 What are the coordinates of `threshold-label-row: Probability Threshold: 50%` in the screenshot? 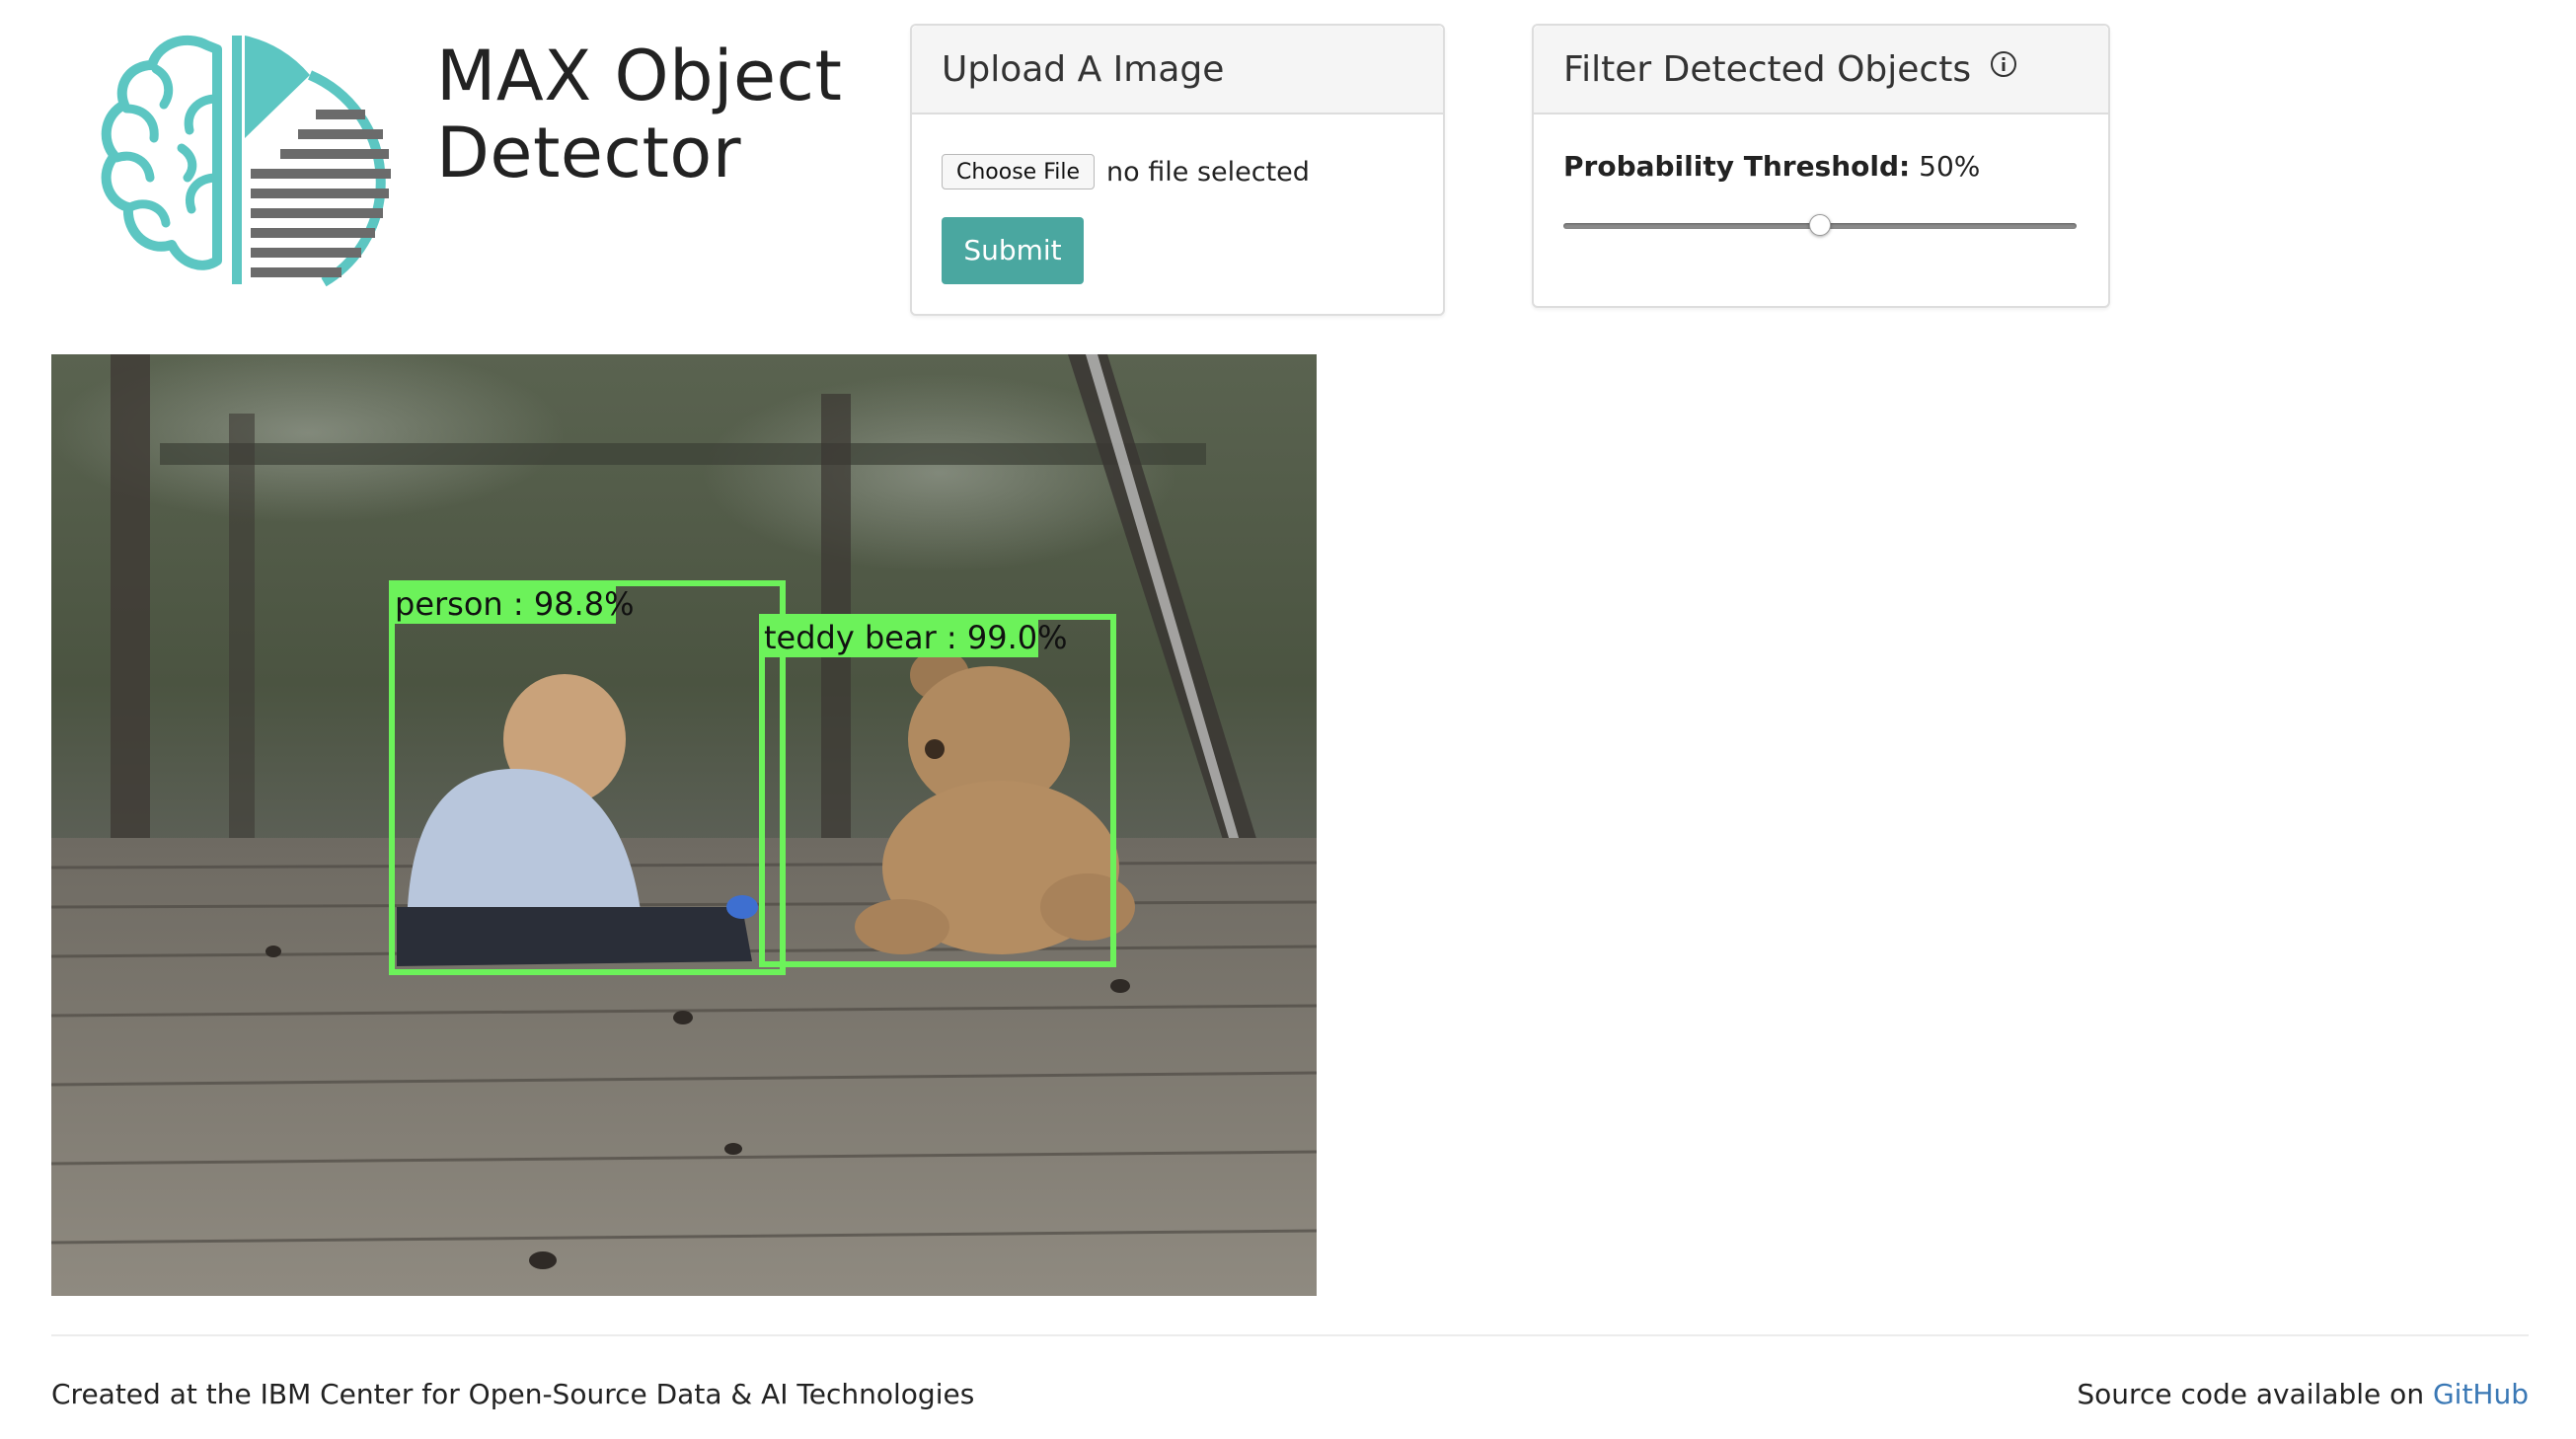 It's located at (1771, 166).